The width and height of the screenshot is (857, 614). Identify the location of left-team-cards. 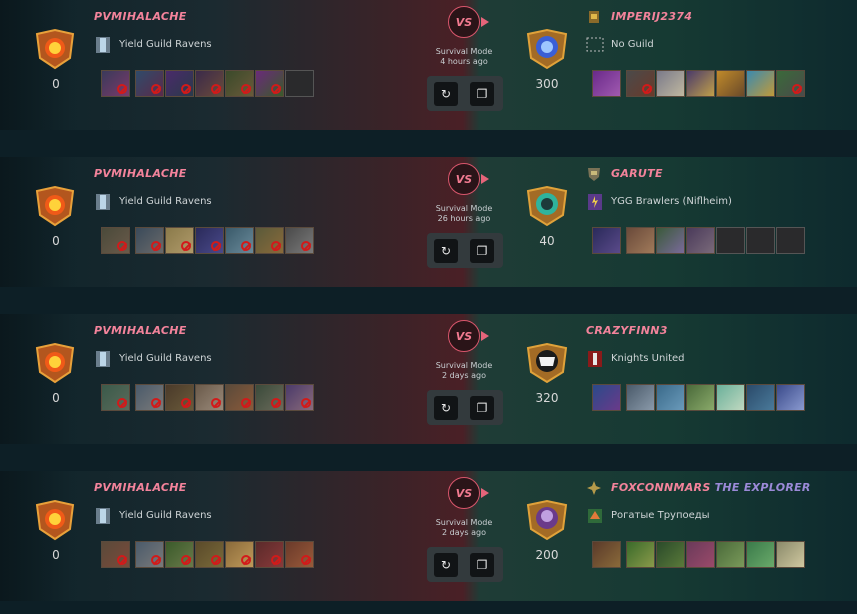
(208, 84).